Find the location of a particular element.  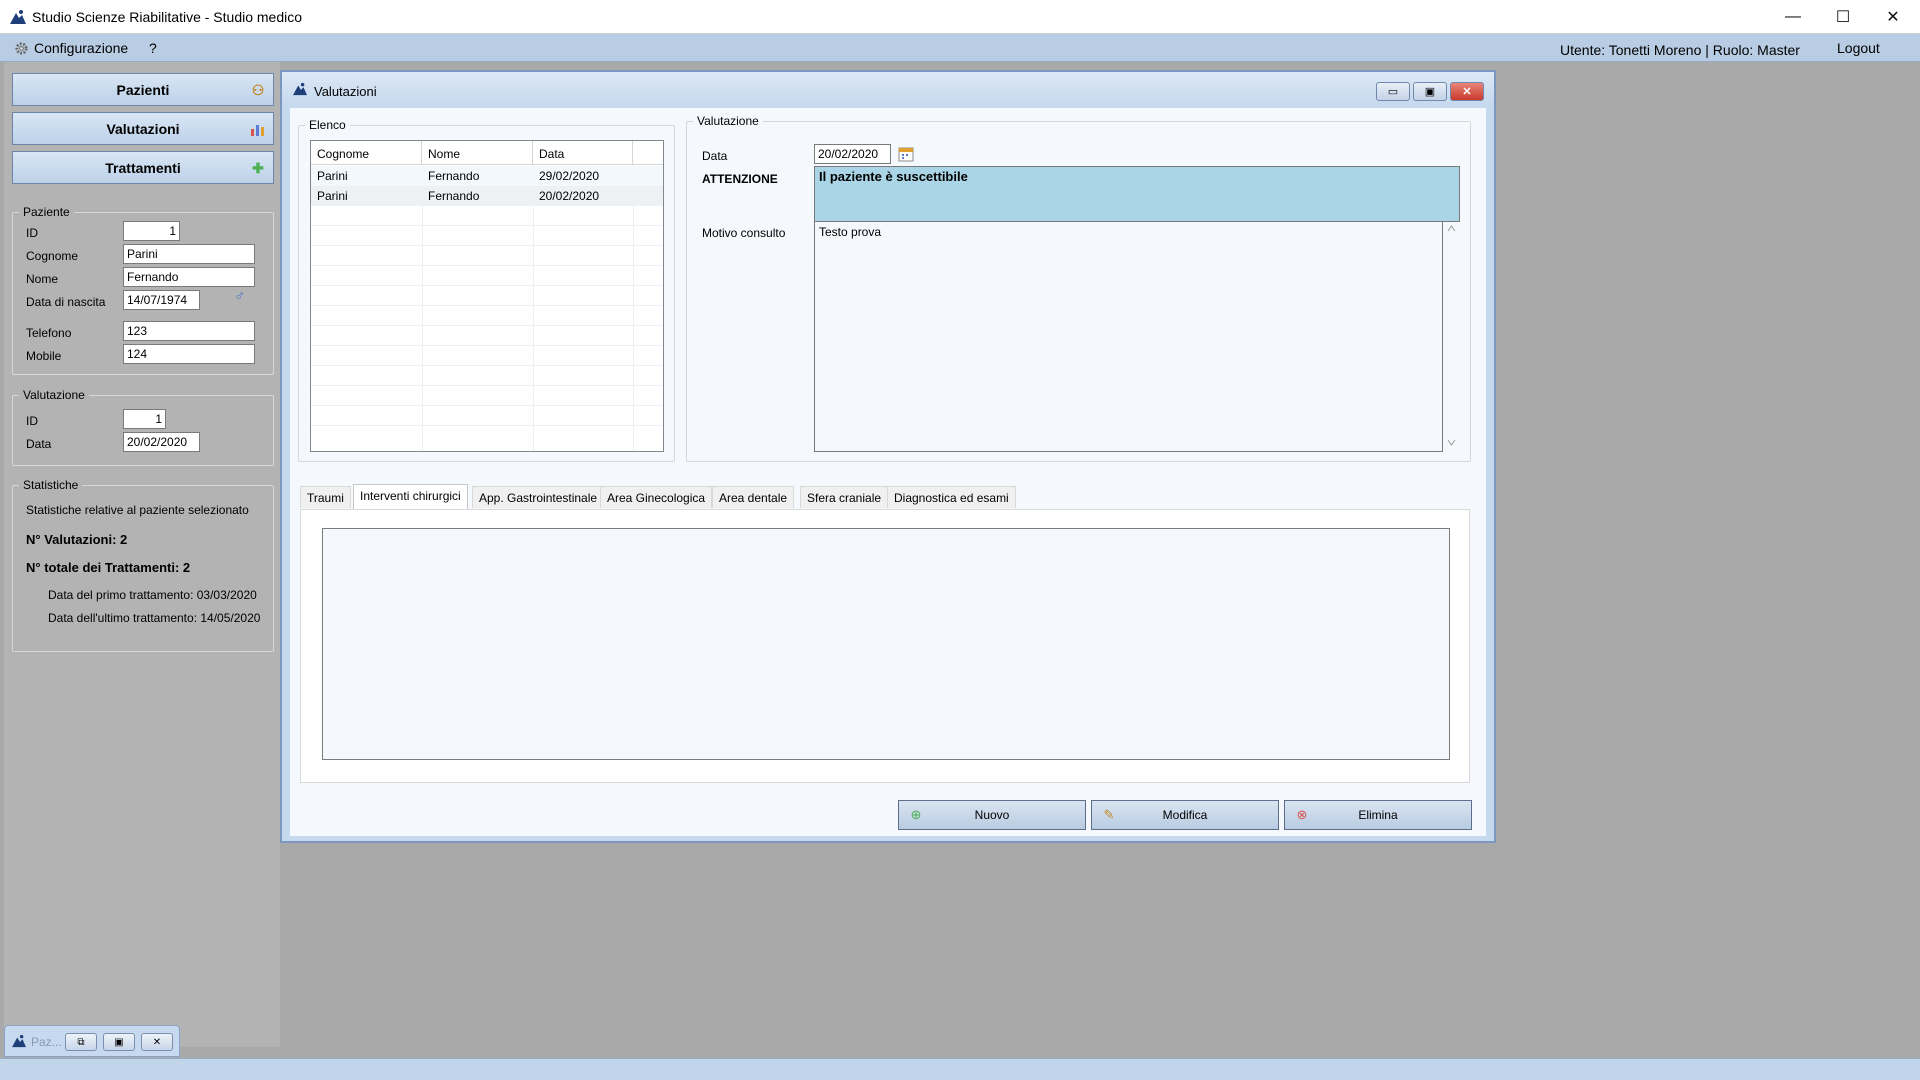

paziente-cognome-field: Parini is located at coordinates (189, 254).